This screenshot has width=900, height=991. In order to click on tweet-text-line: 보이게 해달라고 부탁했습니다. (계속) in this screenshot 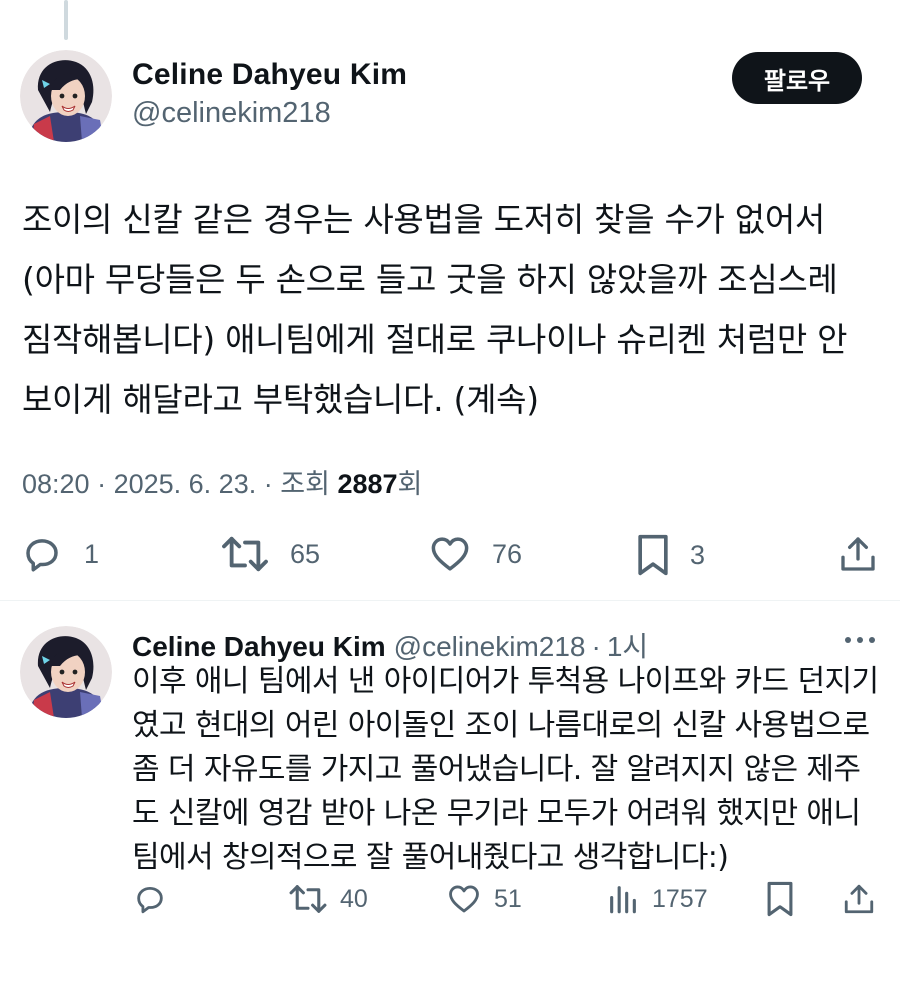, I will do `click(280, 399)`.